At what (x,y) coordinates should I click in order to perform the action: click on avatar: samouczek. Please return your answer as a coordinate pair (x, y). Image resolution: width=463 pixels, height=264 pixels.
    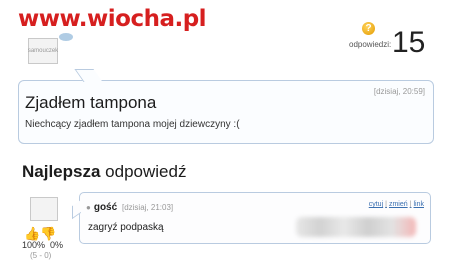
    Looking at the image, I should click on (50, 48).